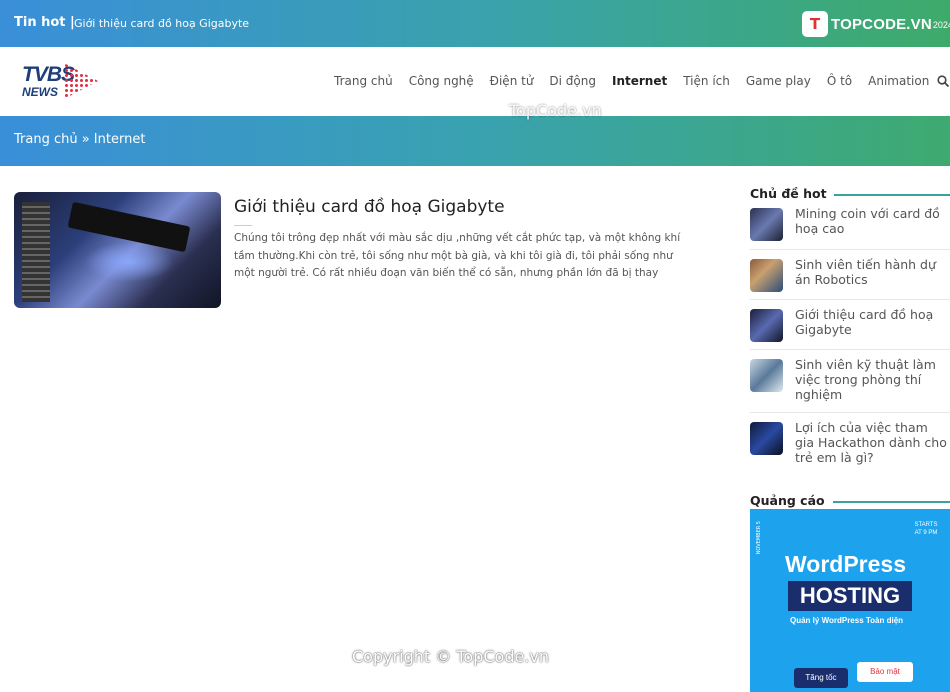 This screenshot has width=950, height=692. What do you see at coordinates (926, 529) in the screenshot?
I see `ad-corner-text: STARTS AT 9 PM` at bounding box center [926, 529].